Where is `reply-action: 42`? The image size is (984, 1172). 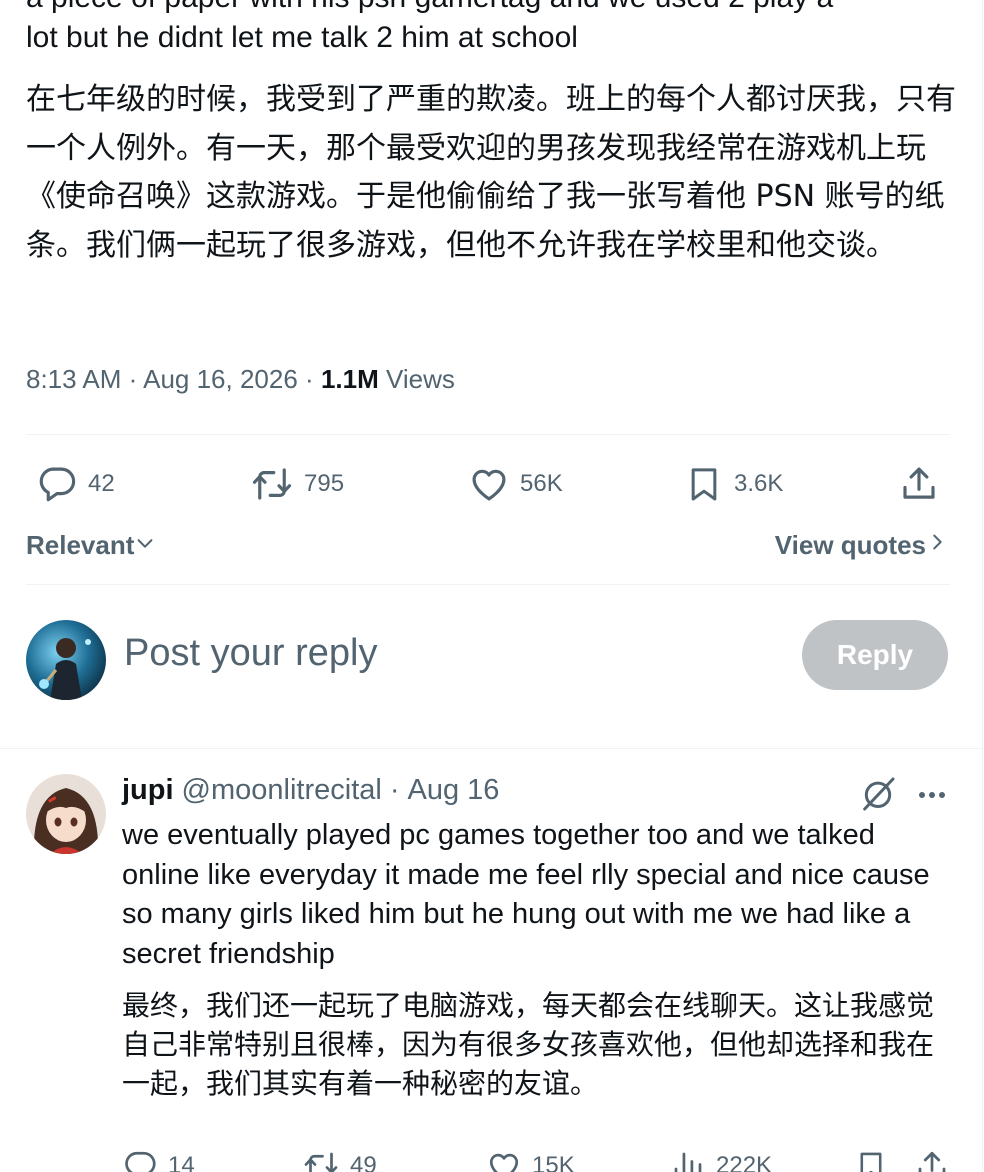 reply-action: 42 is located at coordinates (75, 484).